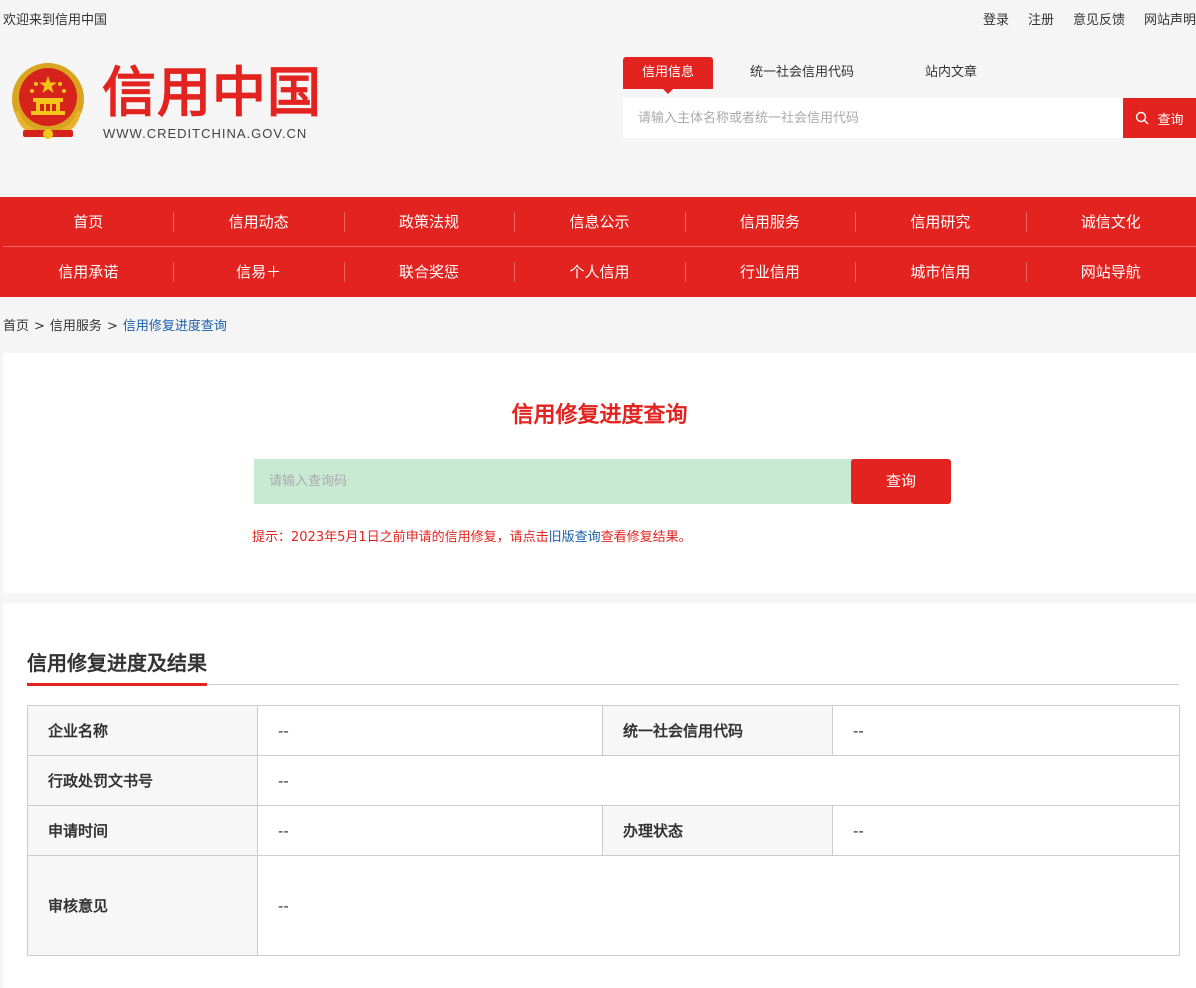  I want to click on tab-site-articles: 站内文章, so click(951, 73).